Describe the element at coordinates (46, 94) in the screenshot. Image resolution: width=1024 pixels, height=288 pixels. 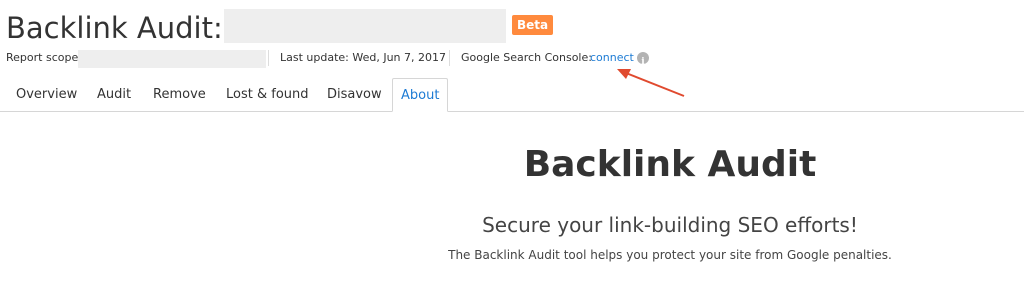
I see `tab-overview: Overview` at that location.